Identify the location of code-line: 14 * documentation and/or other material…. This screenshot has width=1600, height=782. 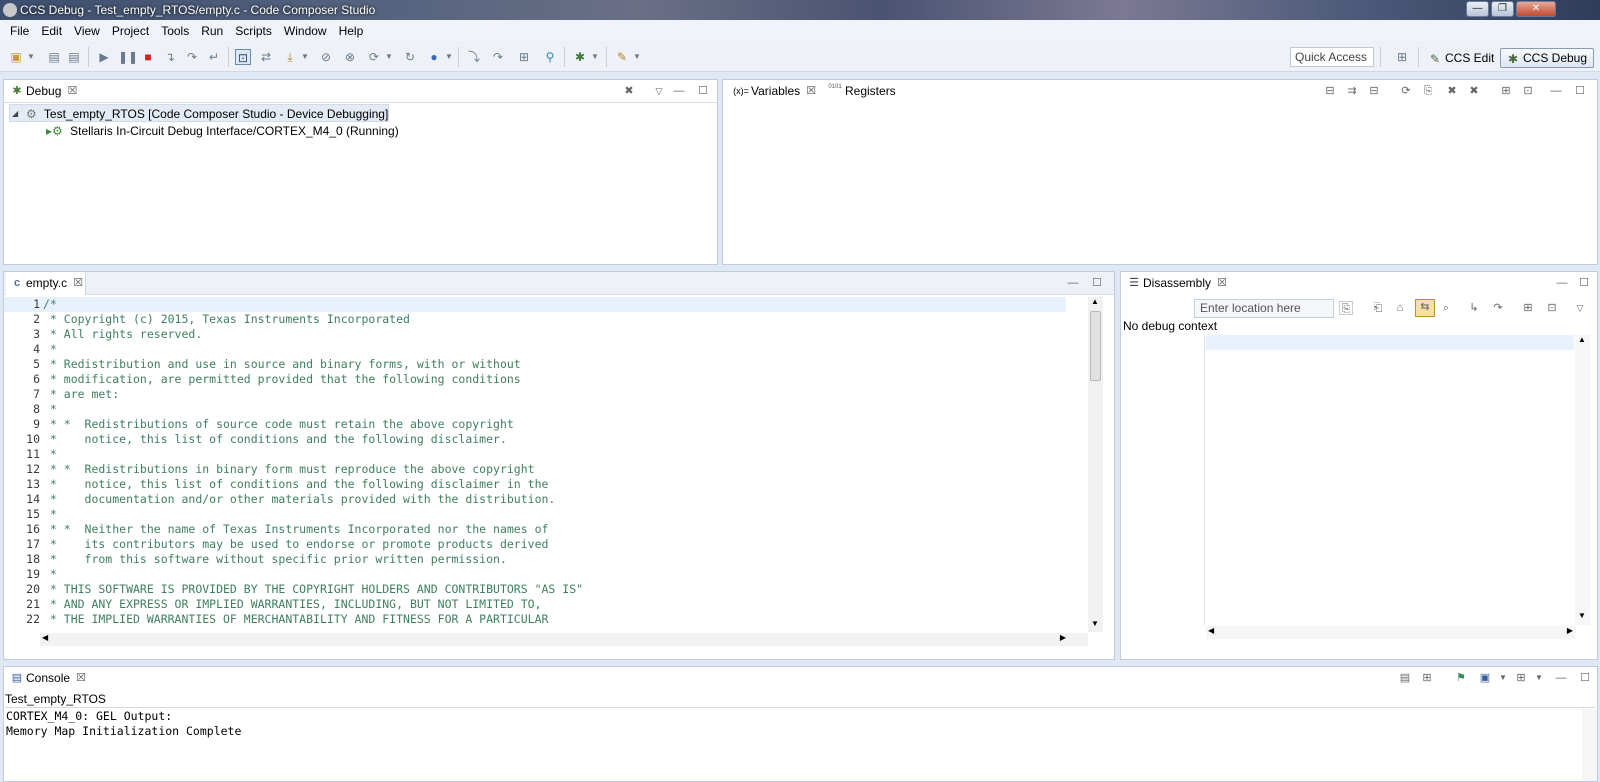
(535, 499).